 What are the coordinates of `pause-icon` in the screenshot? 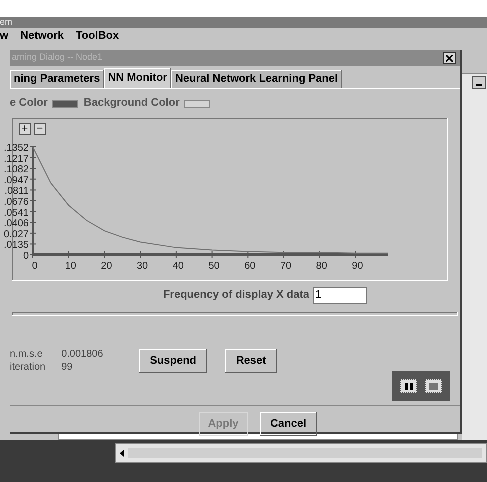 It's located at (408, 386).